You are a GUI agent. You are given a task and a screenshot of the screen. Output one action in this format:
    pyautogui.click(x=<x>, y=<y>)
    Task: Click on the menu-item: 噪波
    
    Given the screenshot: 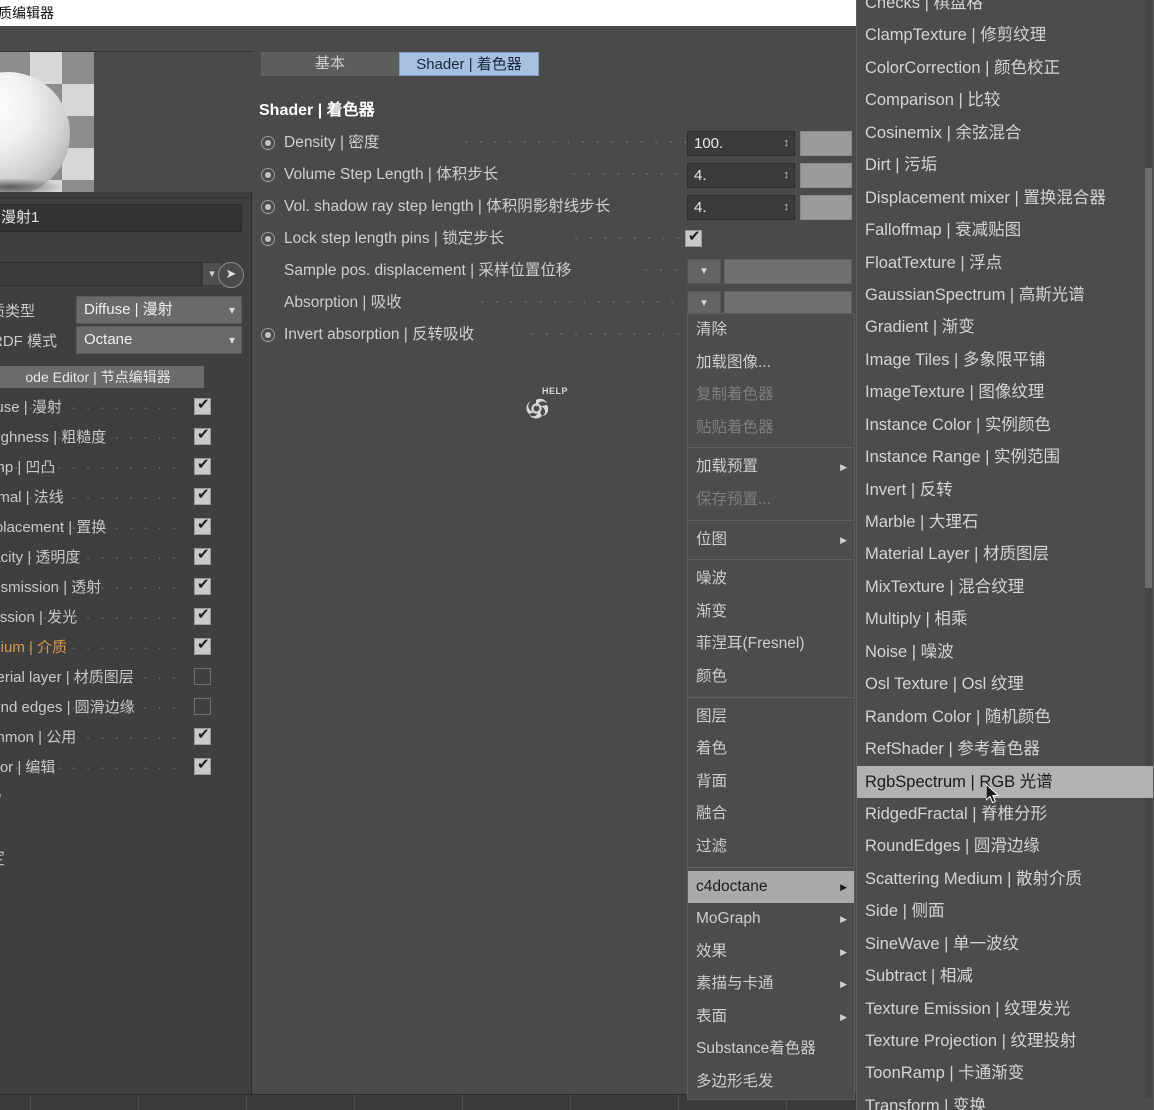 What is the action you would take?
    pyautogui.click(x=771, y=579)
    